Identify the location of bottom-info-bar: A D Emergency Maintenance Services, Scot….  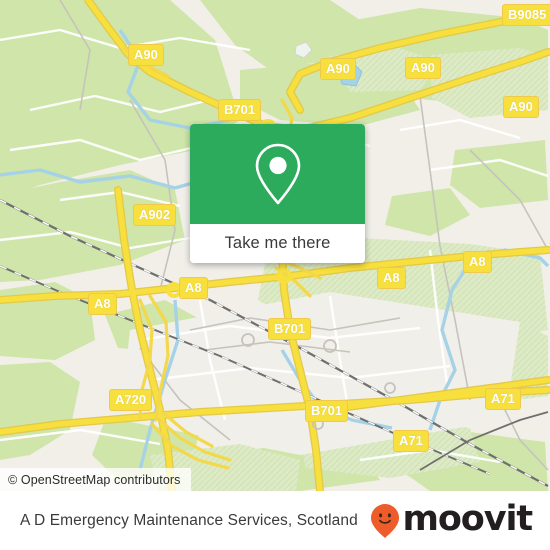
(275, 520).